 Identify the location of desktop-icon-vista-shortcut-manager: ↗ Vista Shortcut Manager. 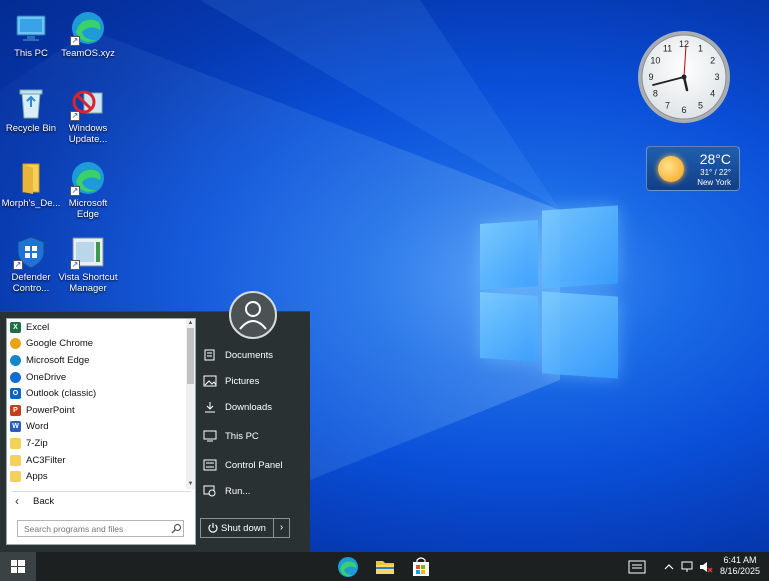
(88, 264).